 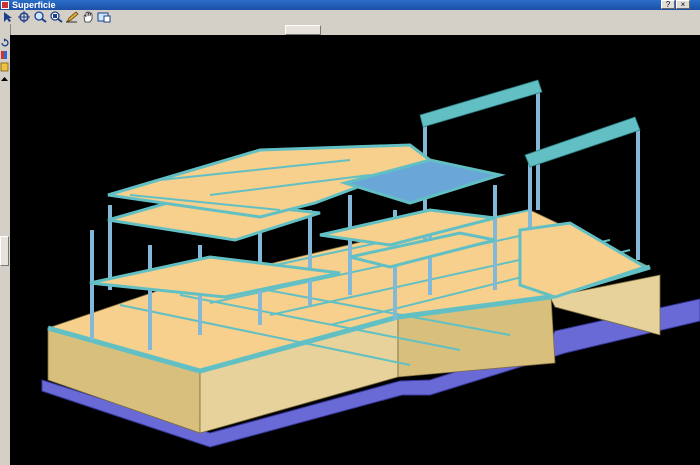 What do you see at coordinates (8, 17) in the screenshot?
I see `select-arrow-icon` at bounding box center [8, 17].